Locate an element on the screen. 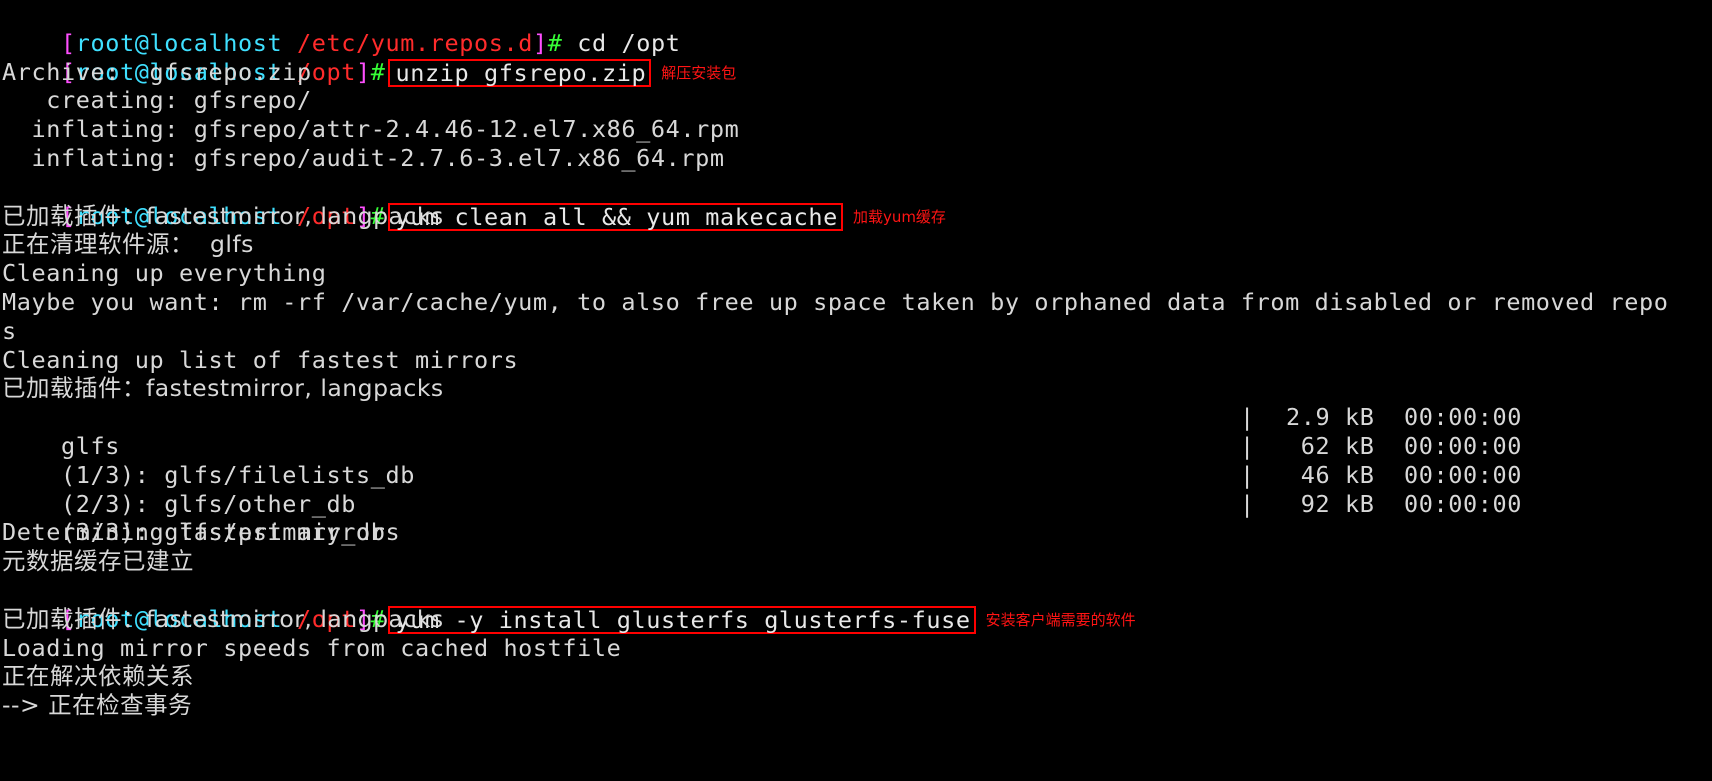 The height and width of the screenshot is (781, 1712). terminal-line-output: Determining fastest mirrors is located at coordinates (201, 532).